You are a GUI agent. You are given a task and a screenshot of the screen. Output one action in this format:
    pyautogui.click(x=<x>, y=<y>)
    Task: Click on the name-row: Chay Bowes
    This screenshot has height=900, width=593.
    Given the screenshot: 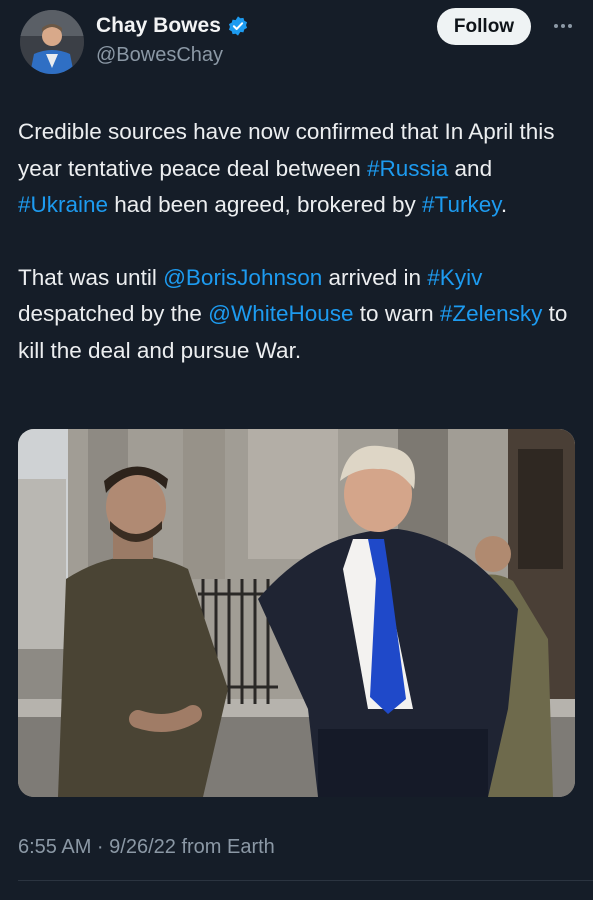 What is the action you would take?
    pyautogui.click(x=172, y=26)
    